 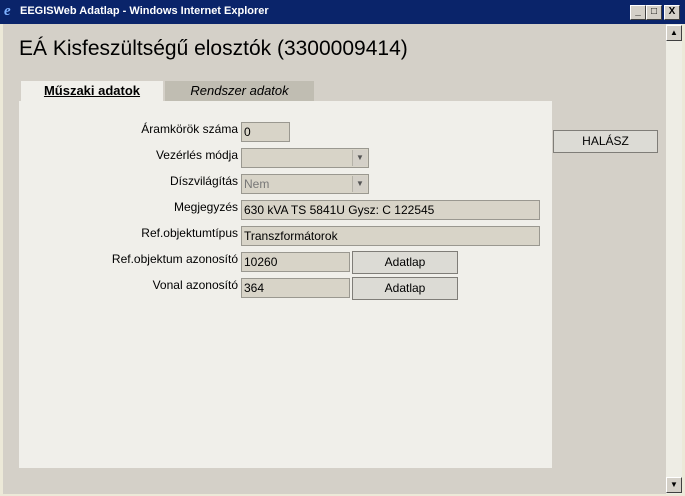 What do you see at coordinates (305, 158) in the screenshot?
I see `vezerles-select: ▼` at bounding box center [305, 158].